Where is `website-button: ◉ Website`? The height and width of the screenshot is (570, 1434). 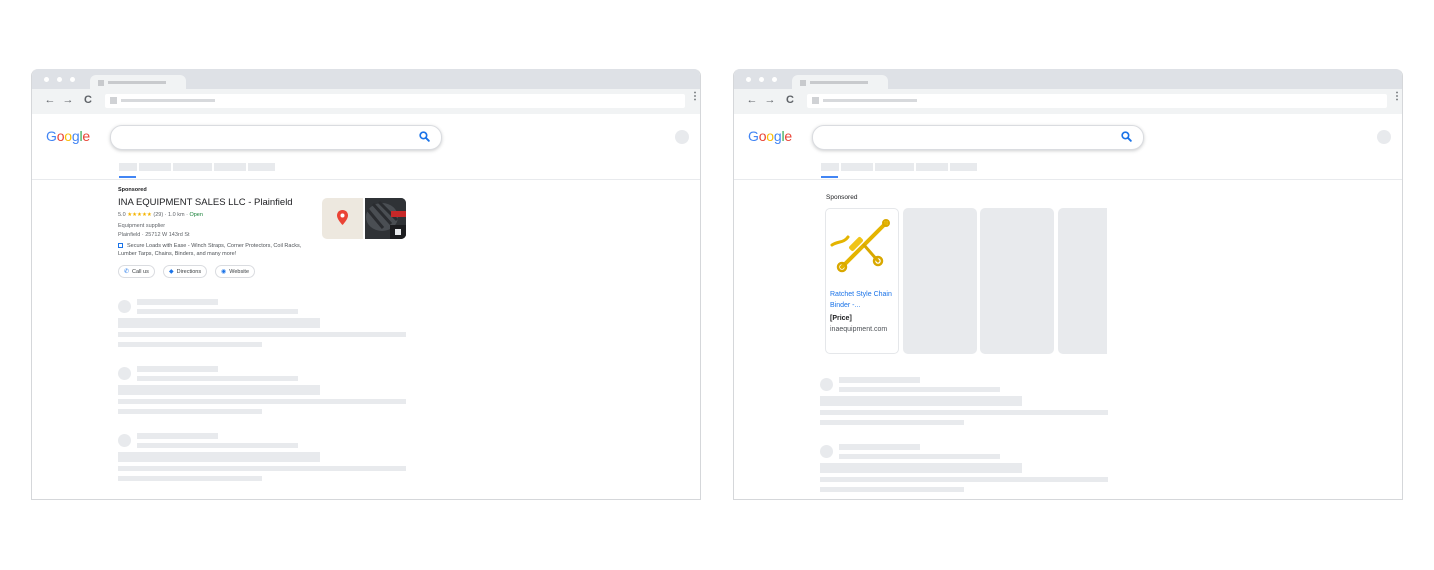 website-button: ◉ Website is located at coordinates (235, 271).